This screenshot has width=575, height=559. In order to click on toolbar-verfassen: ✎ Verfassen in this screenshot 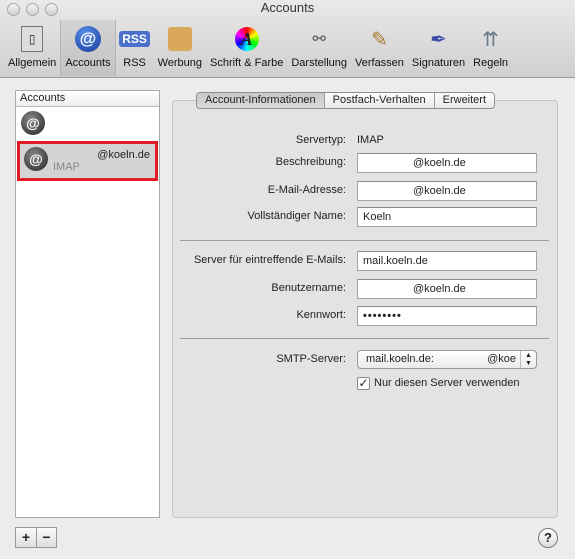, I will do `click(379, 48)`.